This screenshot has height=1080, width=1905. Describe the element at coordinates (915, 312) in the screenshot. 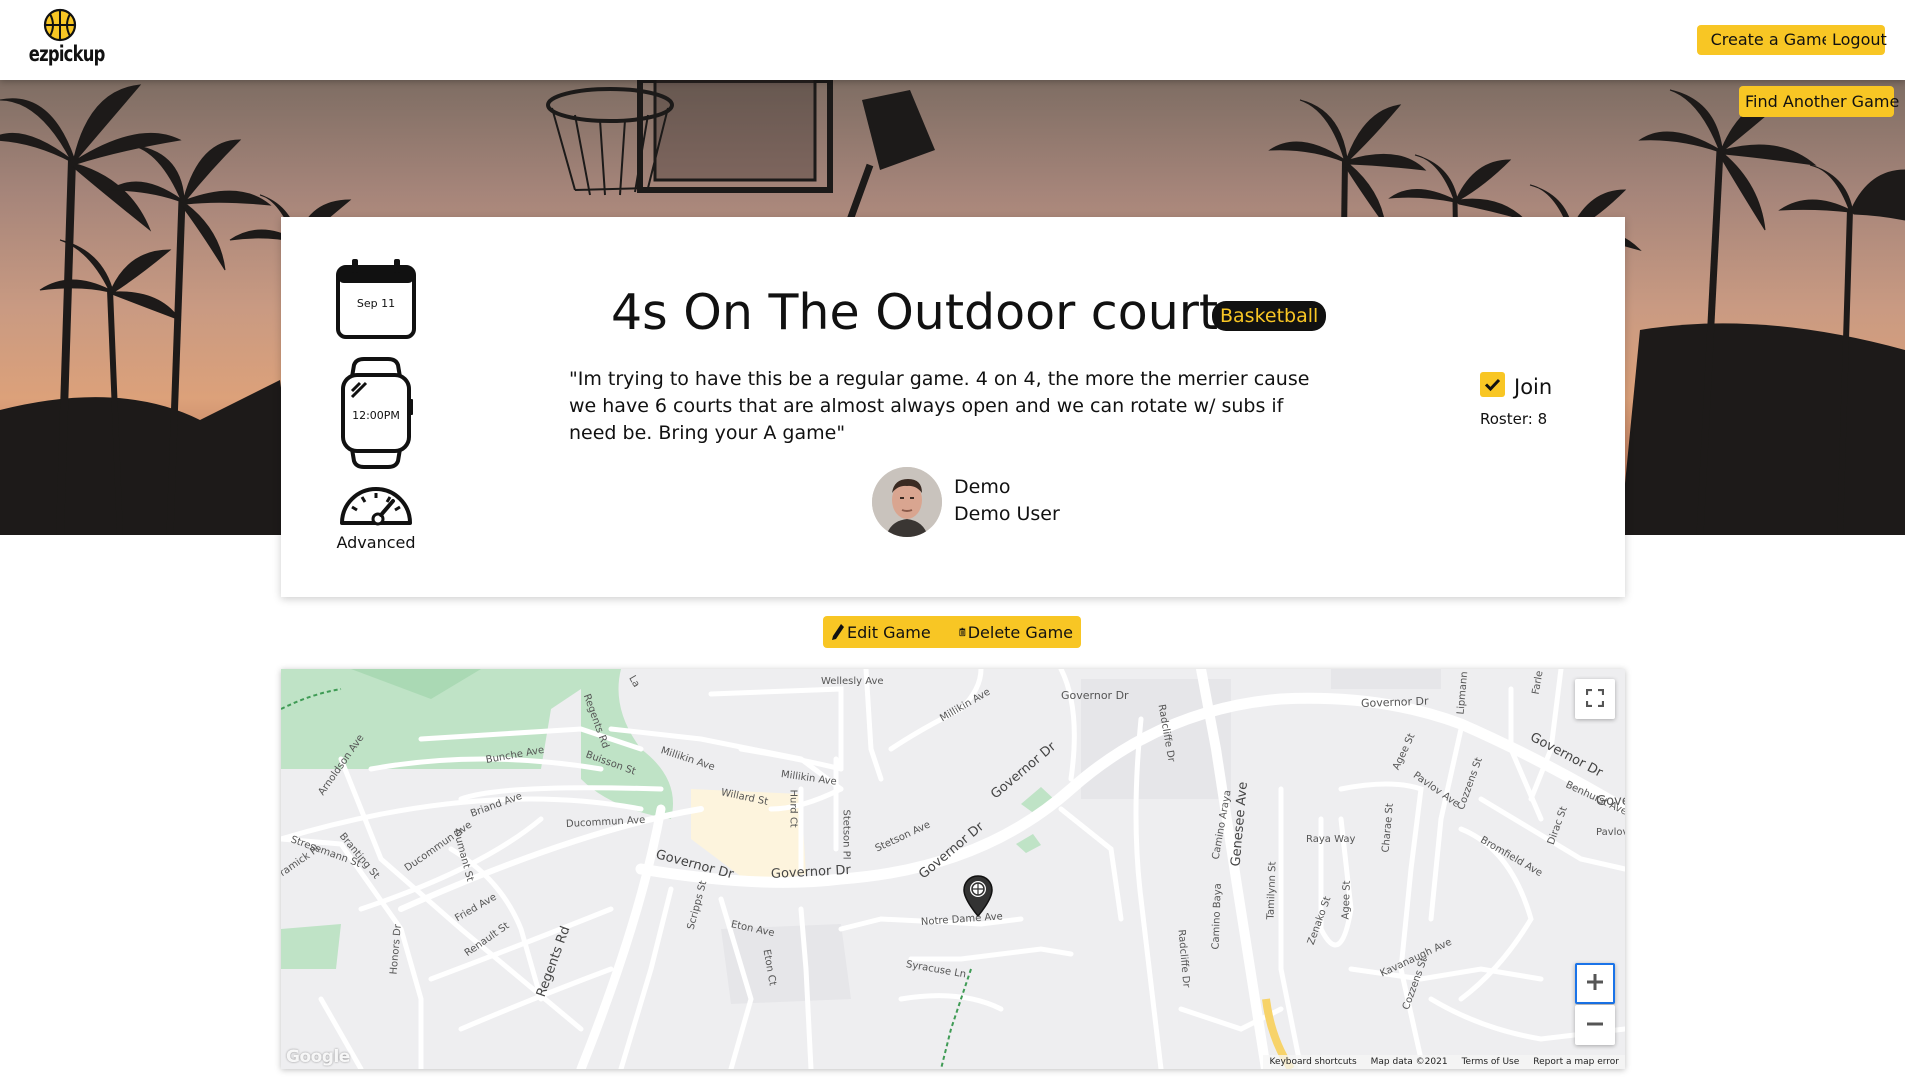

I see `game-title: 4s On The Outdoor court` at that location.